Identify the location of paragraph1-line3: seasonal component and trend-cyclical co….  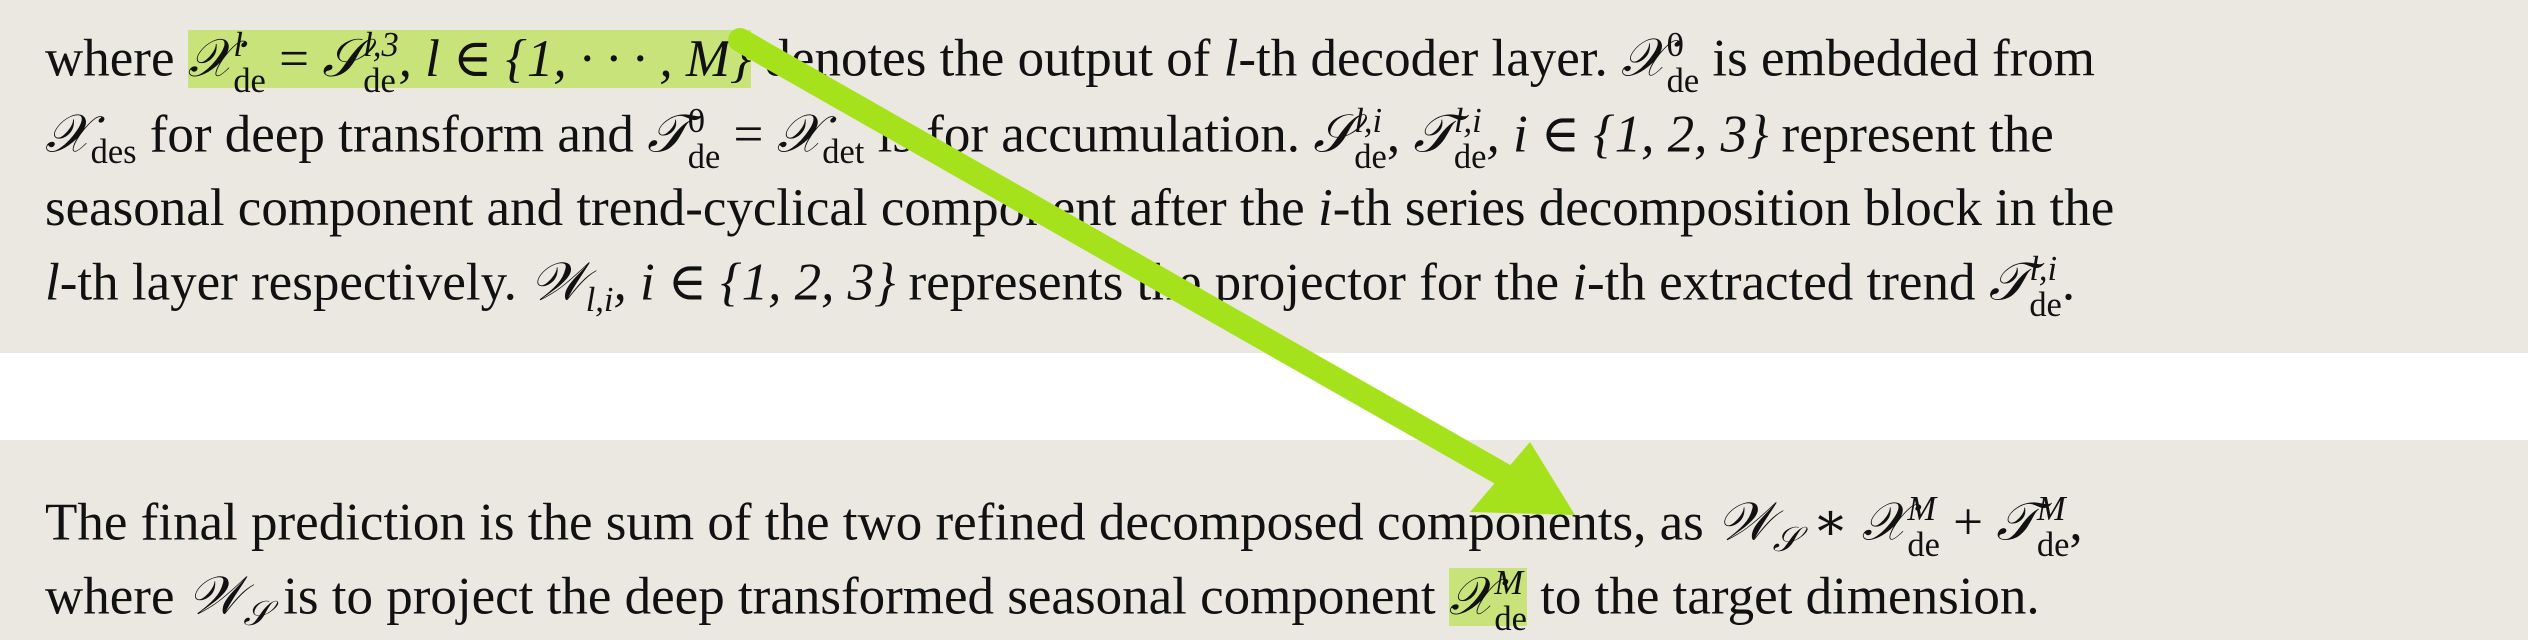
(1079, 208).